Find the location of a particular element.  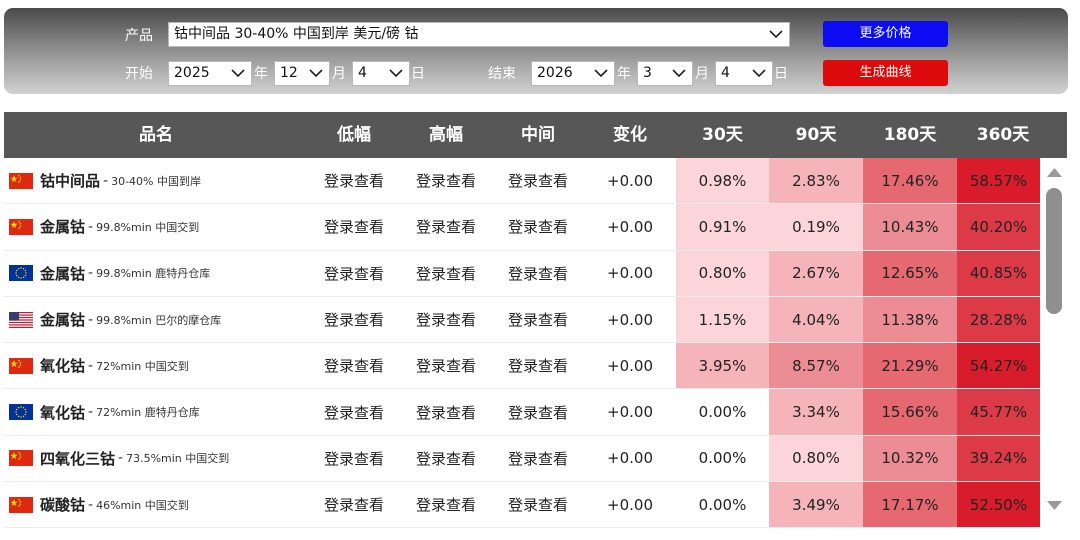

end-year-select: 2026 is located at coordinates (573, 73).